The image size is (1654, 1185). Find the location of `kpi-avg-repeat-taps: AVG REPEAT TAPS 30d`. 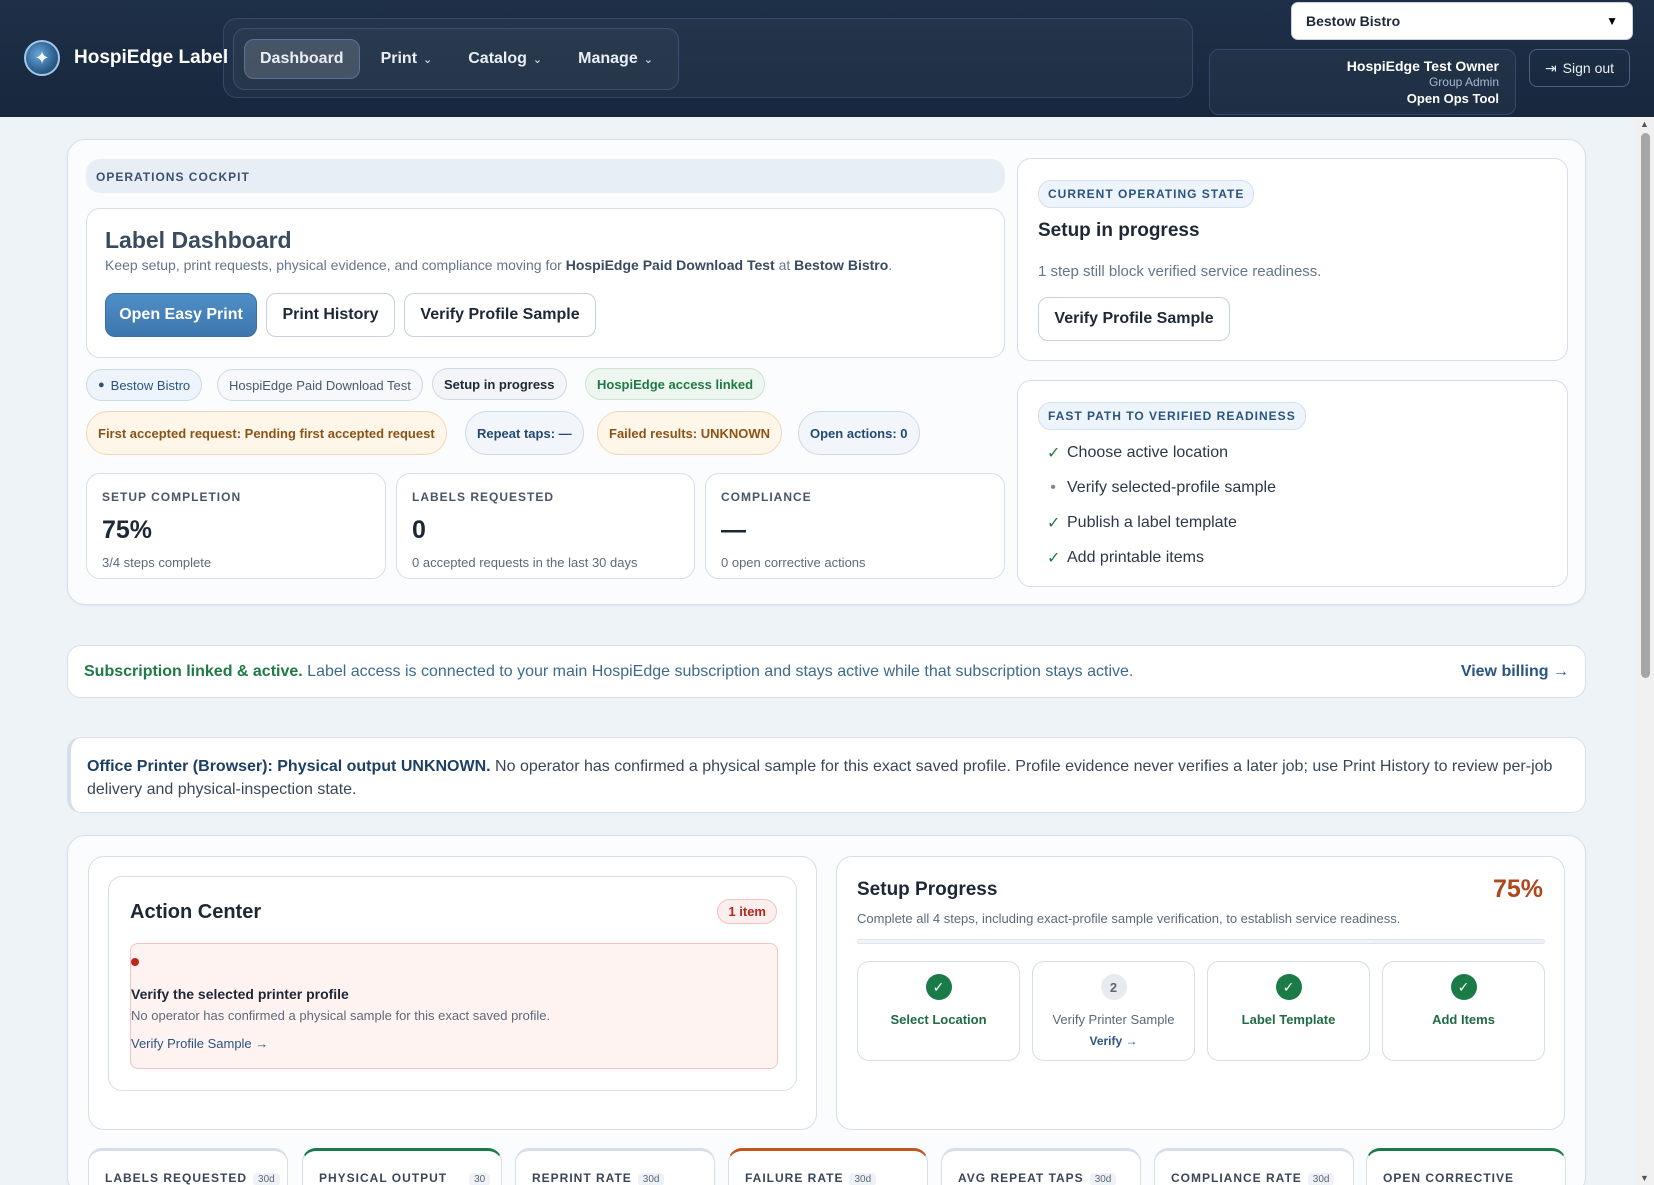

kpi-avg-repeat-taps: AVG REPEAT TAPS 30d is located at coordinates (1041, 1166).